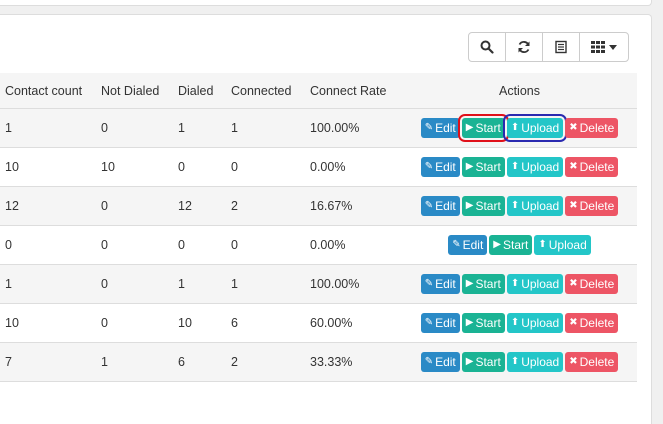 The height and width of the screenshot is (424, 663). Describe the element at coordinates (48, 91) in the screenshot. I see `header-contact-count: Contact count` at that location.